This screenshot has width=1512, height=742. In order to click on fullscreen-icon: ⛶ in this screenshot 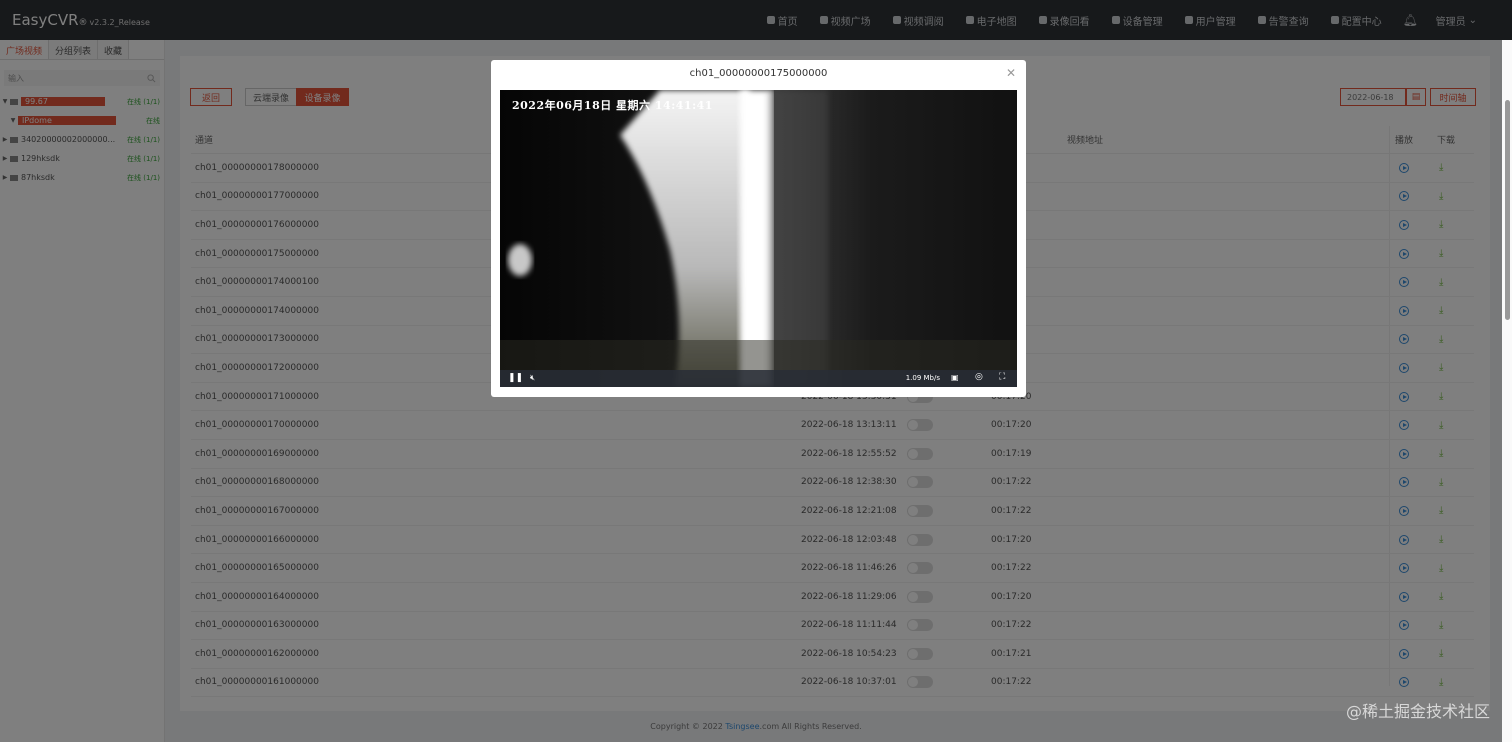, I will do `click(1002, 377)`.